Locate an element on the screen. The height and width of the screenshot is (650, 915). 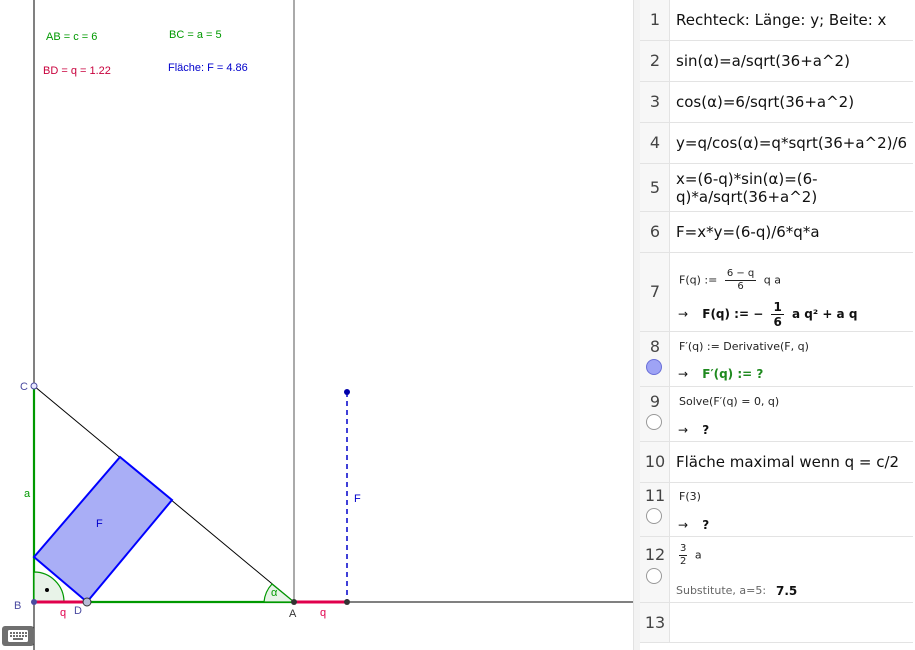
cas-text: F=x*y=(6-q)/6*q*a is located at coordinates (748, 232).